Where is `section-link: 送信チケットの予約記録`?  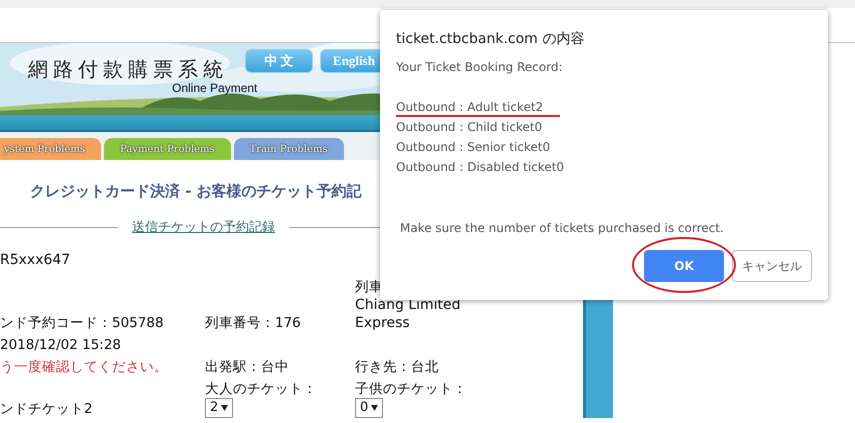
section-link: 送信チケットの予約記録 is located at coordinates (203, 227).